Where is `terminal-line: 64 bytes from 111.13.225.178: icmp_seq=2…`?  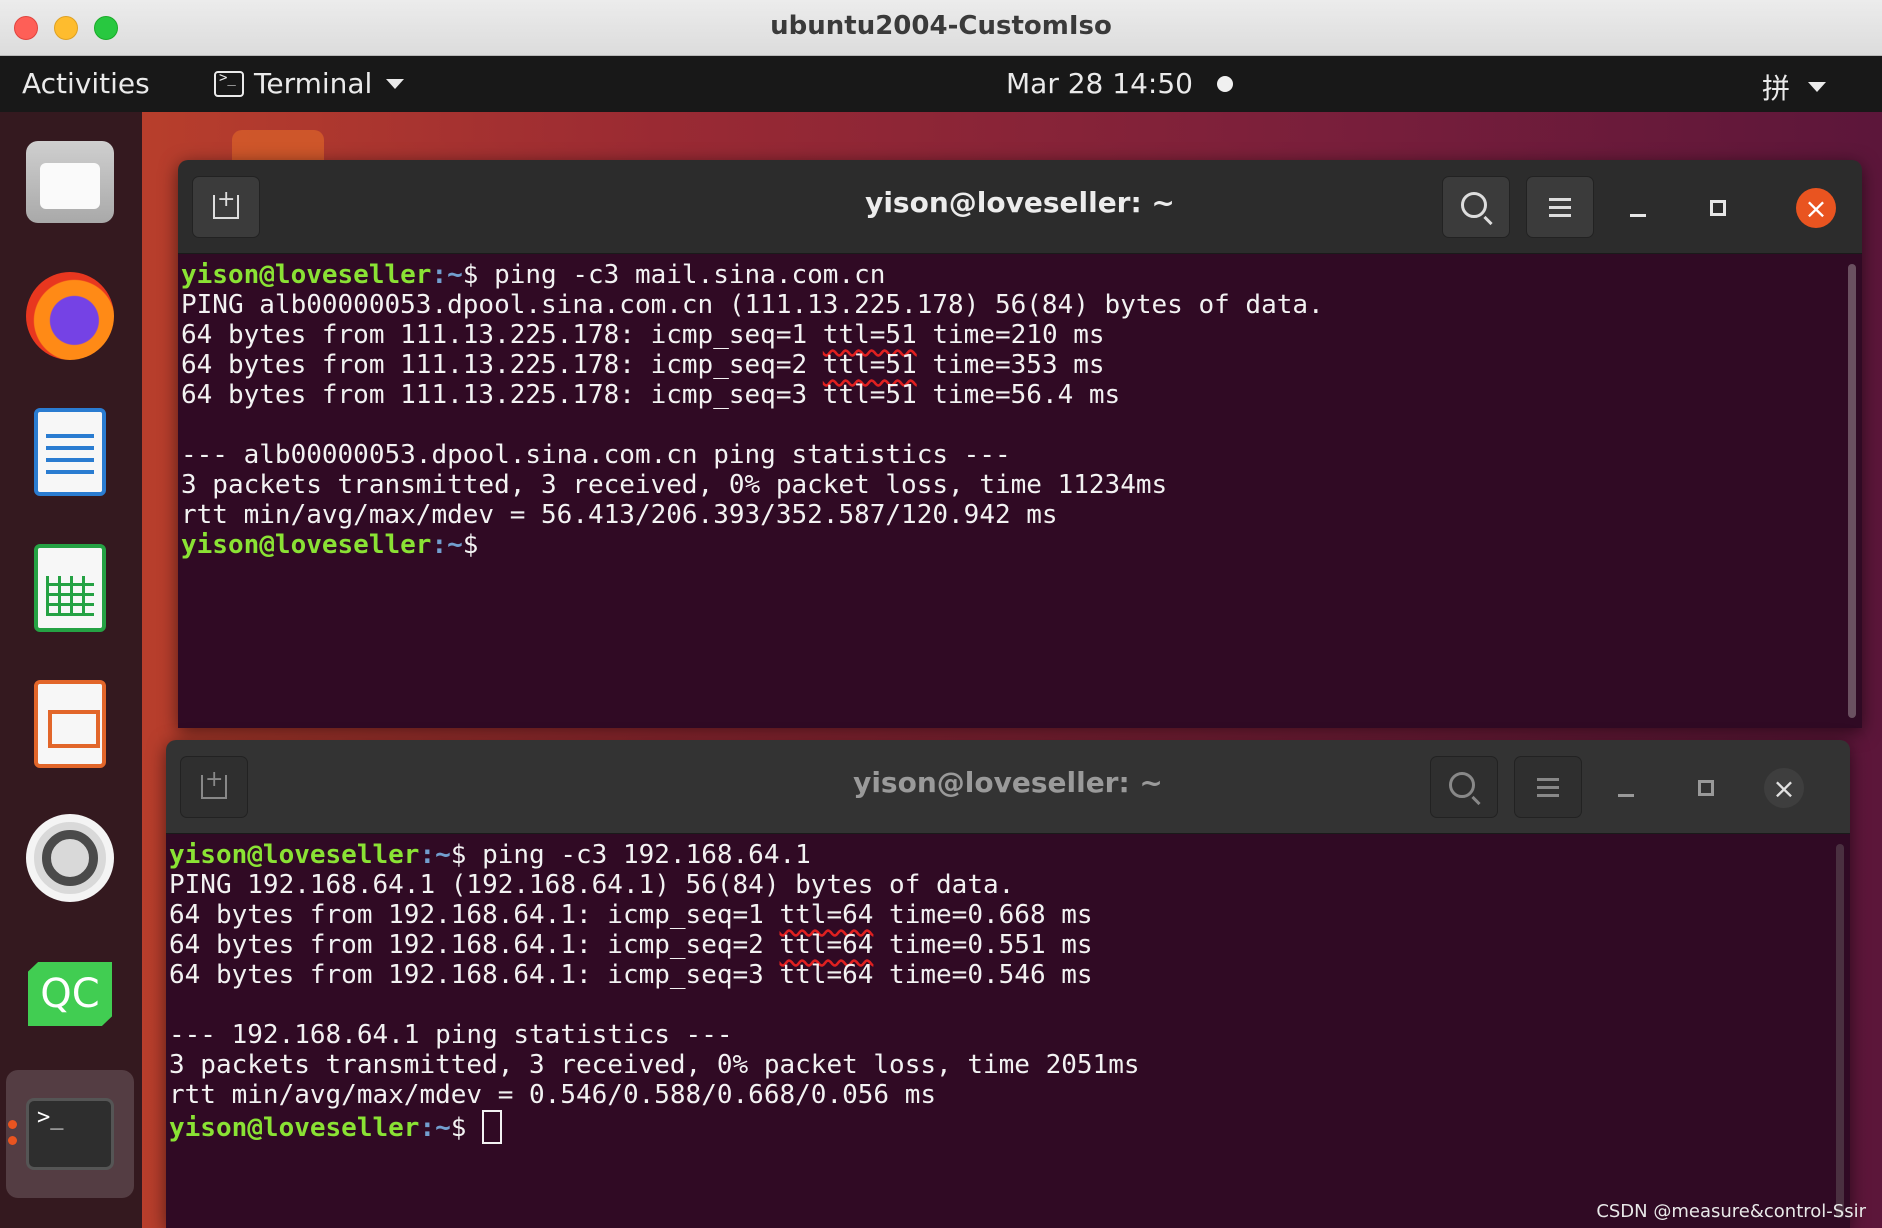
terminal-line: 64 bytes from 111.13.225.178: icmp_seq=2… is located at coordinates (1021, 365).